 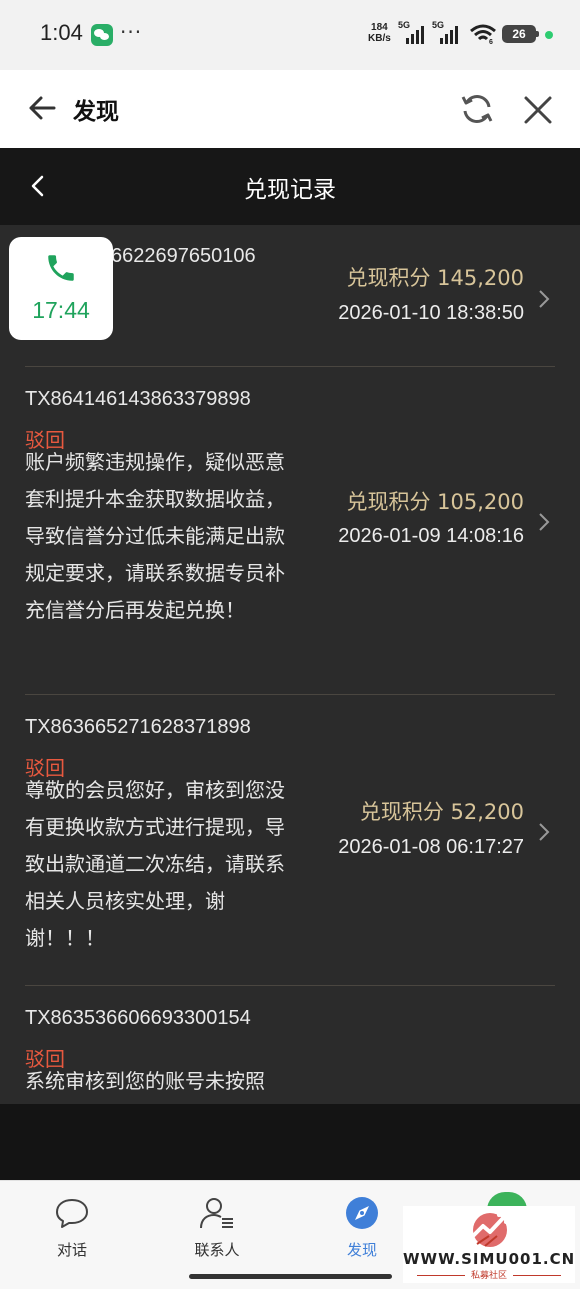 What do you see at coordinates (477, 109) in the screenshot?
I see `refresh-icon` at bounding box center [477, 109].